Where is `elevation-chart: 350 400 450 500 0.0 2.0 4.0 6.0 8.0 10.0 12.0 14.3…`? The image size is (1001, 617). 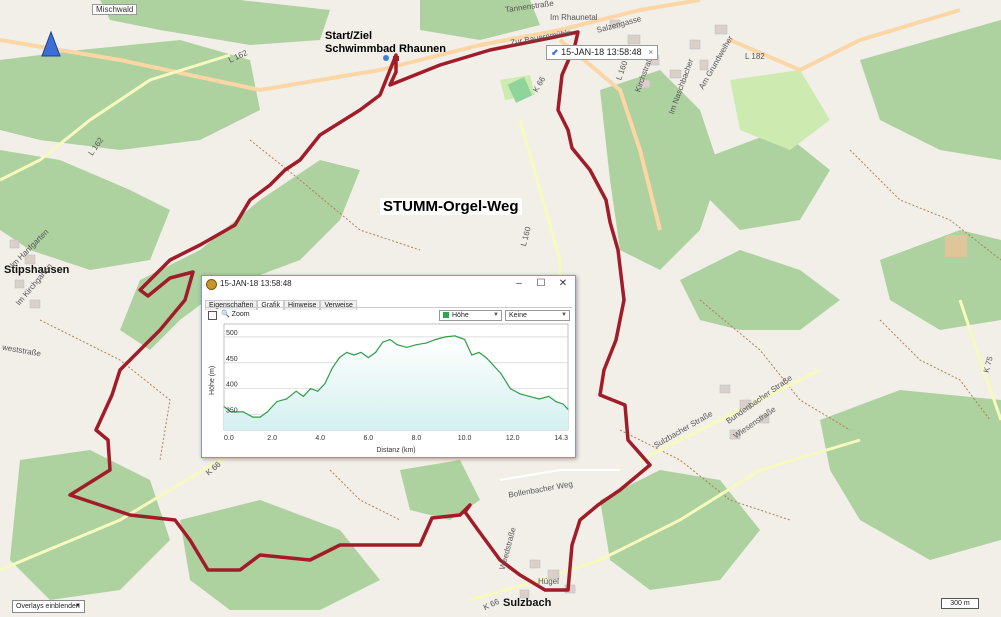
elevation-chart: 350 400 450 500 0.0 2.0 4.0 6.0 8.0 10.0 12.0 14.3… is located at coordinates (387, 388).